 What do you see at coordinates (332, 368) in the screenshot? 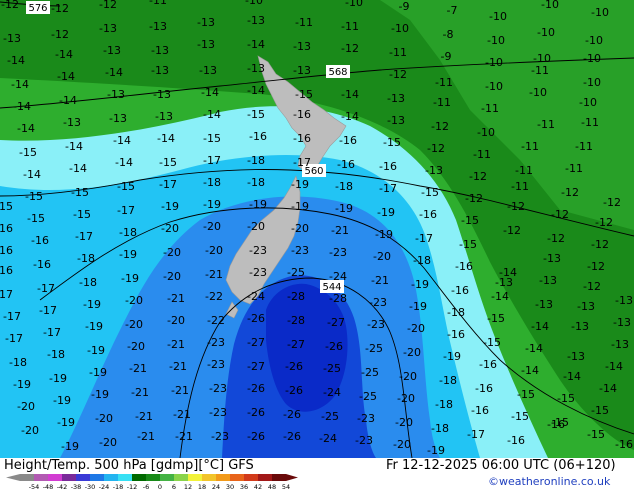
I see `temperature-label: -25` at bounding box center [332, 368].